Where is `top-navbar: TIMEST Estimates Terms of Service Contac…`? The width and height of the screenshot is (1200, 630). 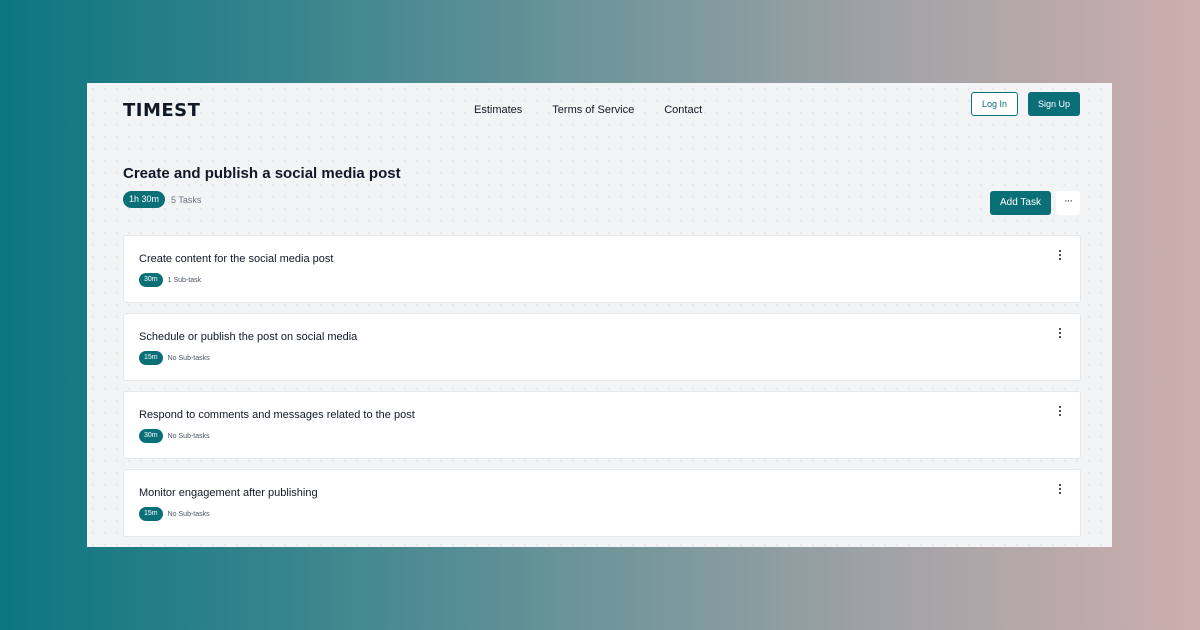
top-navbar: TIMEST Estimates Terms of Service Contac… is located at coordinates (601, 111).